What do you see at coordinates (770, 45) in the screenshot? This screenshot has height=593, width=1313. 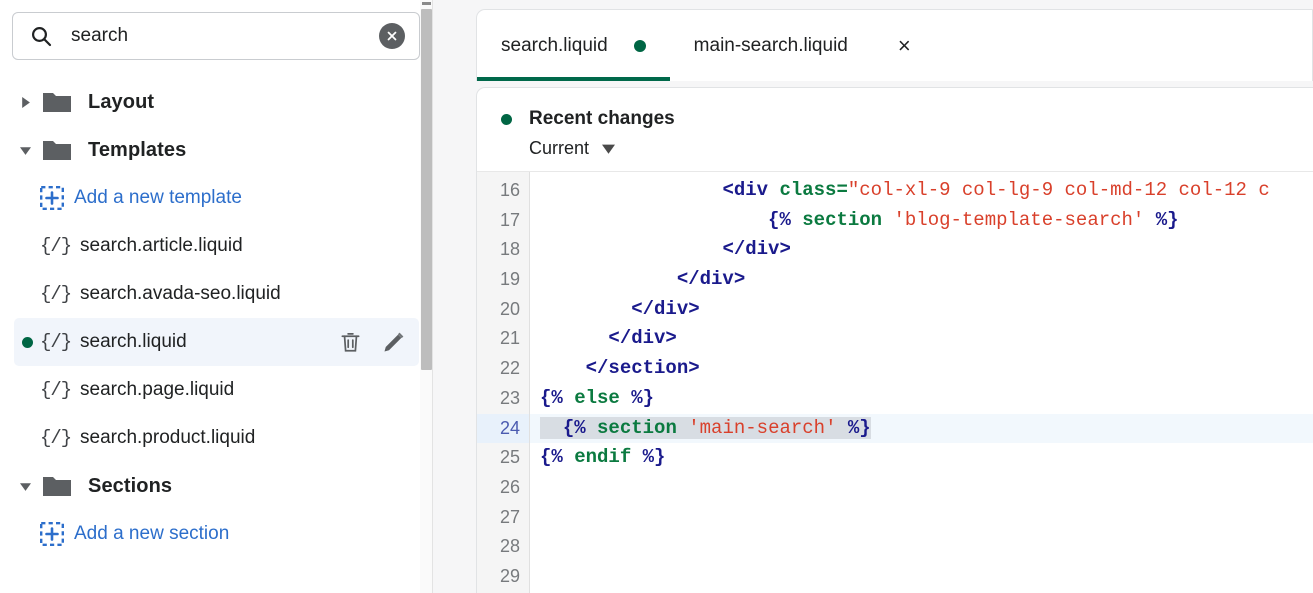 I see `tab-label: main-search.liquid` at bounding box center [770, 45].